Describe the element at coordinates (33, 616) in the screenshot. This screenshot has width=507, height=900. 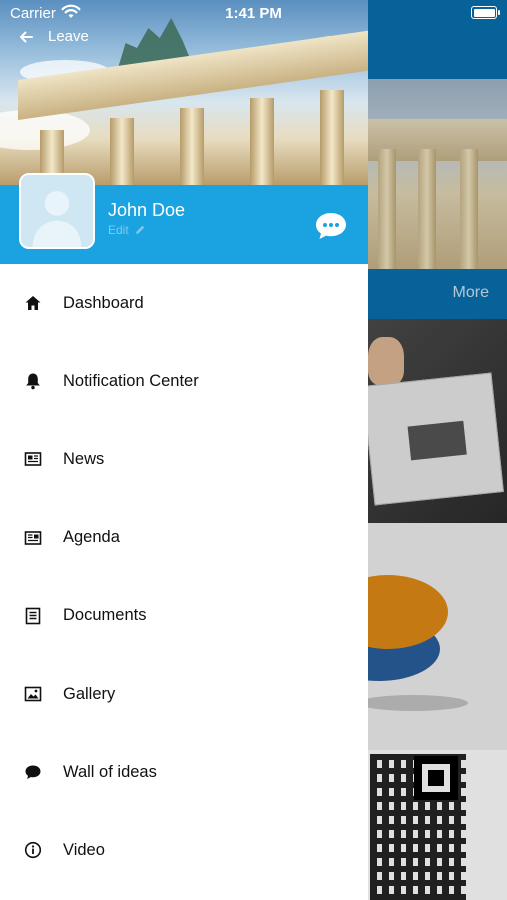
I see `document-icon` at that location.